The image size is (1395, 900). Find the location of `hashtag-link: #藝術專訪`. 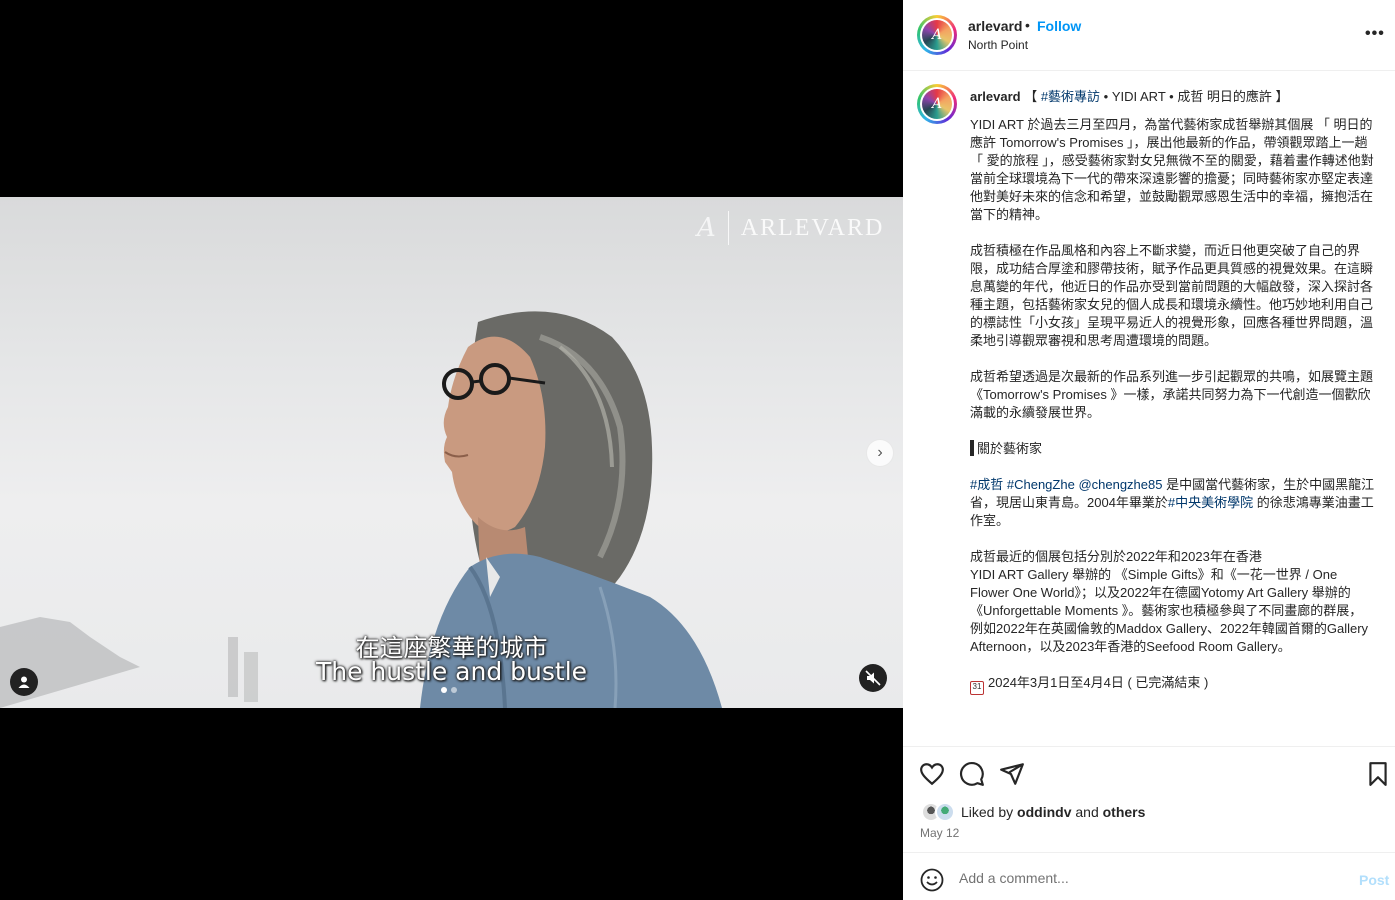

hashtag-link: #藝術專訪 is located at coordinates (1070, 96).